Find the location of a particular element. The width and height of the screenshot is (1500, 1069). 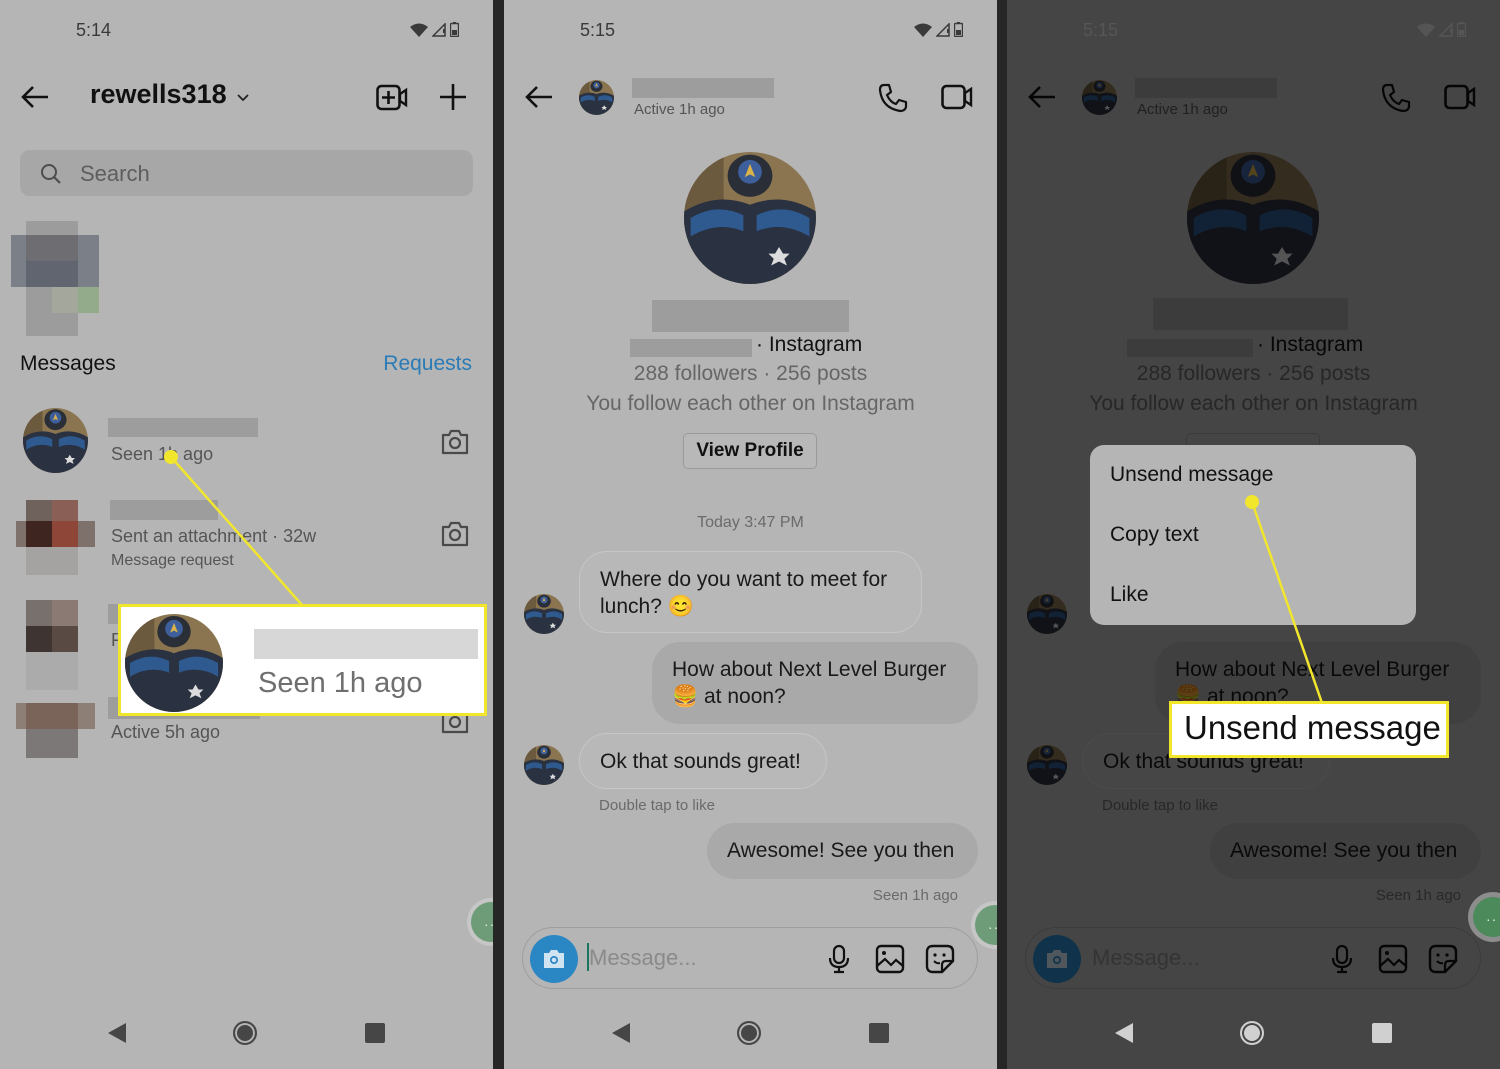

message-text: lunch? 😊 is located at coordinates (647, 606).